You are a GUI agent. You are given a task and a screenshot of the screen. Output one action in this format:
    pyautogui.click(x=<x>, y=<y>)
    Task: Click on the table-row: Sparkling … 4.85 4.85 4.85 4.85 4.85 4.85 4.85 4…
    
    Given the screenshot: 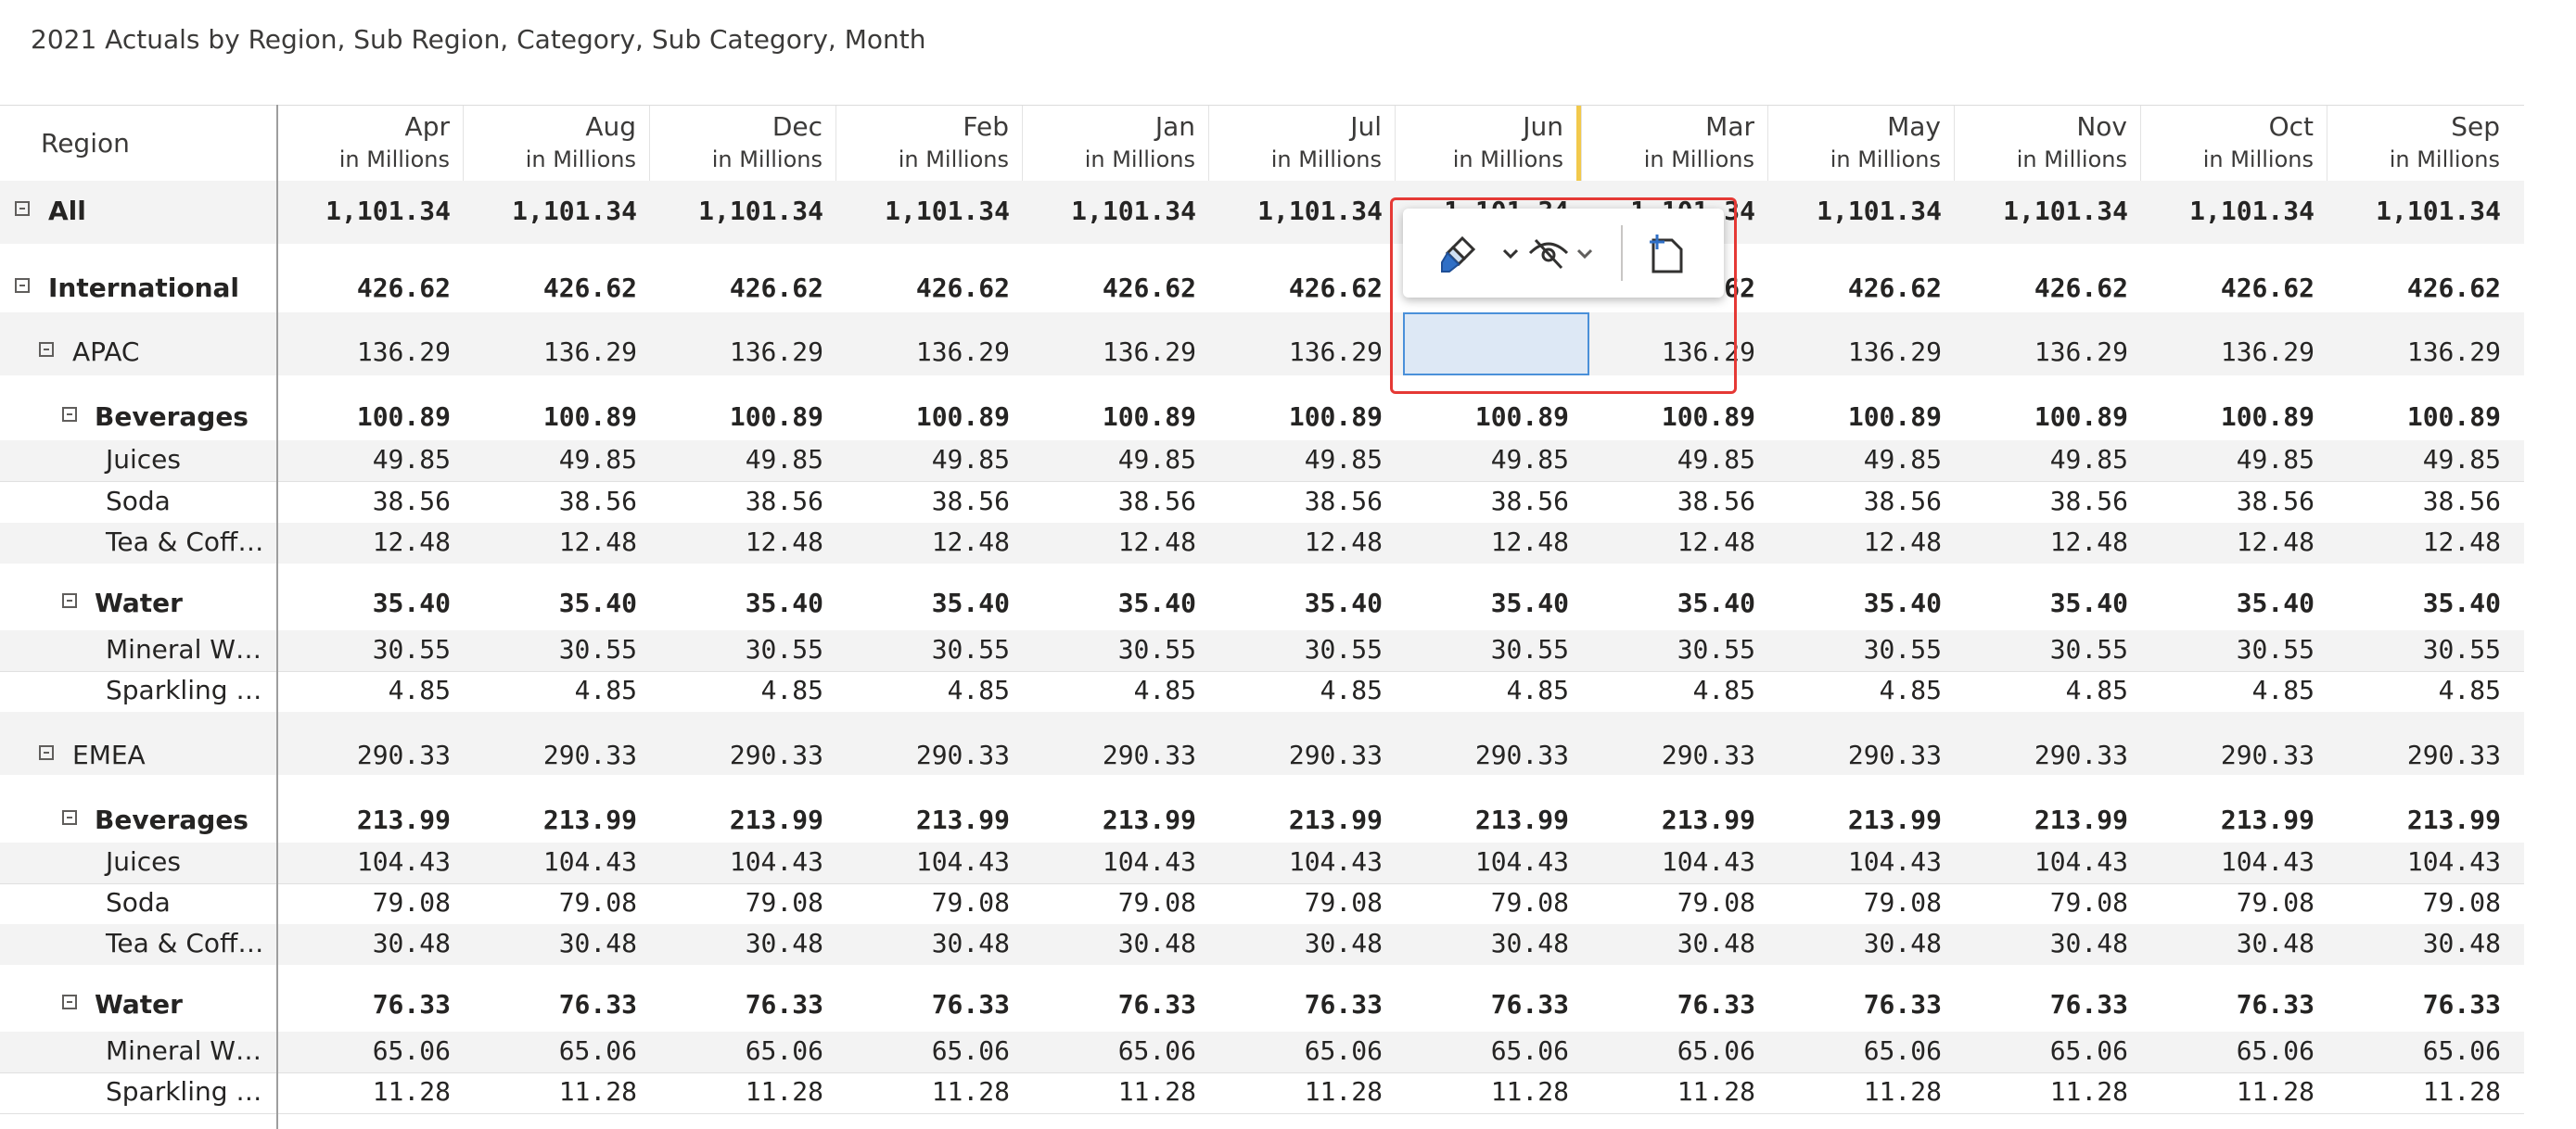 What is the action you would take?
    pyautogui.click(x=1262, y=691)
    